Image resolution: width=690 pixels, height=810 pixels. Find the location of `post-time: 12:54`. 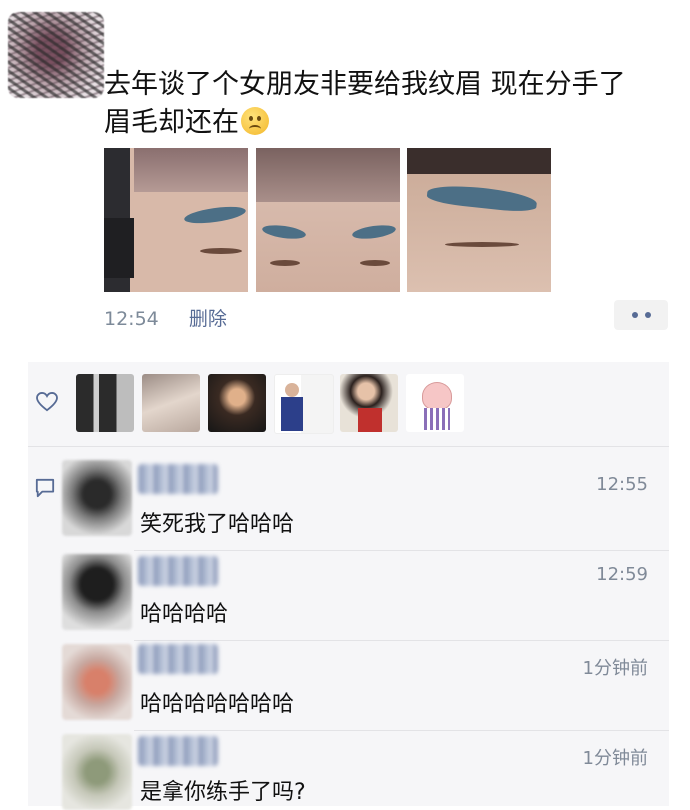

post-time: 12:54 is located at coordinates (131, 319).